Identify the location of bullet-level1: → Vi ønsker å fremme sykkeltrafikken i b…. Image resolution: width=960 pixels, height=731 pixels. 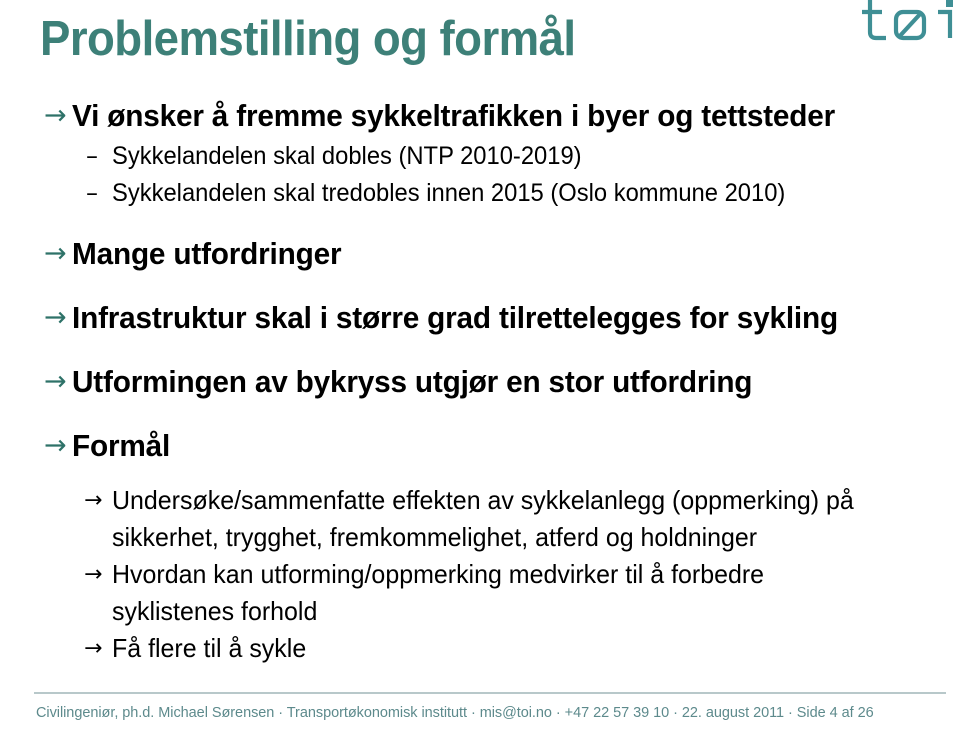
(480, 116).